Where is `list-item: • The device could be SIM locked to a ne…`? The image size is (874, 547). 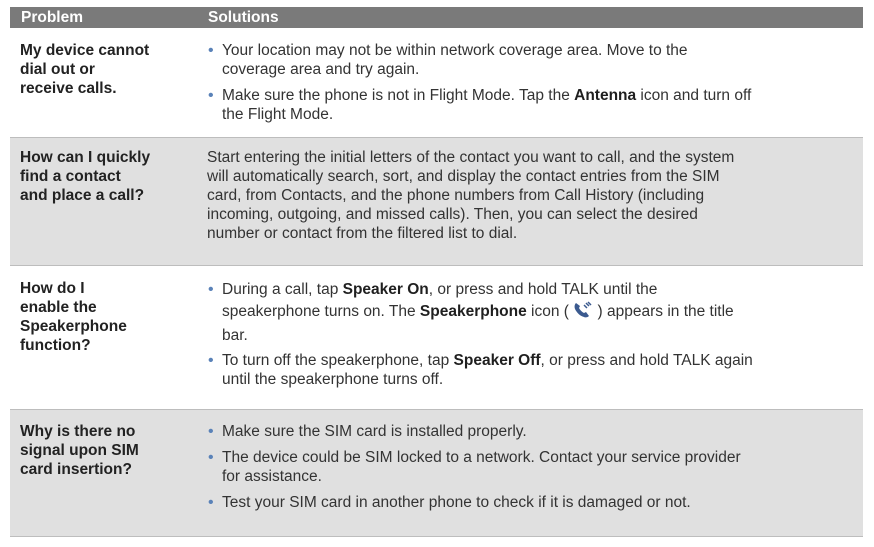 list-item: • The device could be SIM locked to a ne… is located at coordinates (474, 467).